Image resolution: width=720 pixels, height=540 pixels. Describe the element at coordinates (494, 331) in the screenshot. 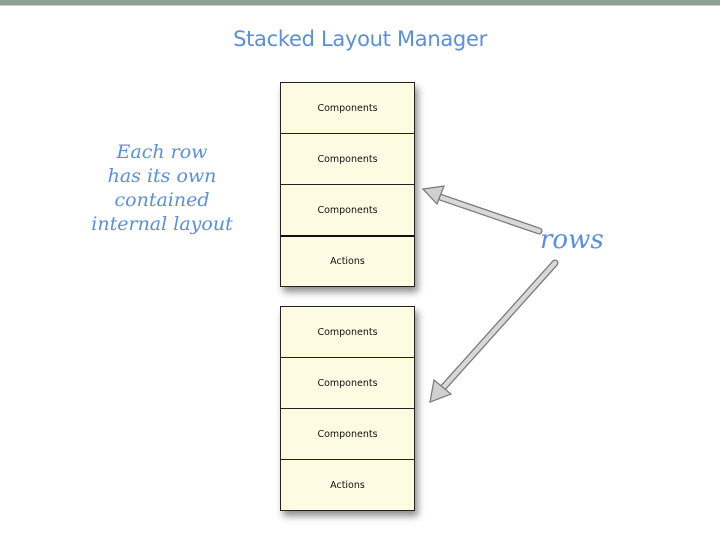

I see `arrow-lower-icon` at that location.